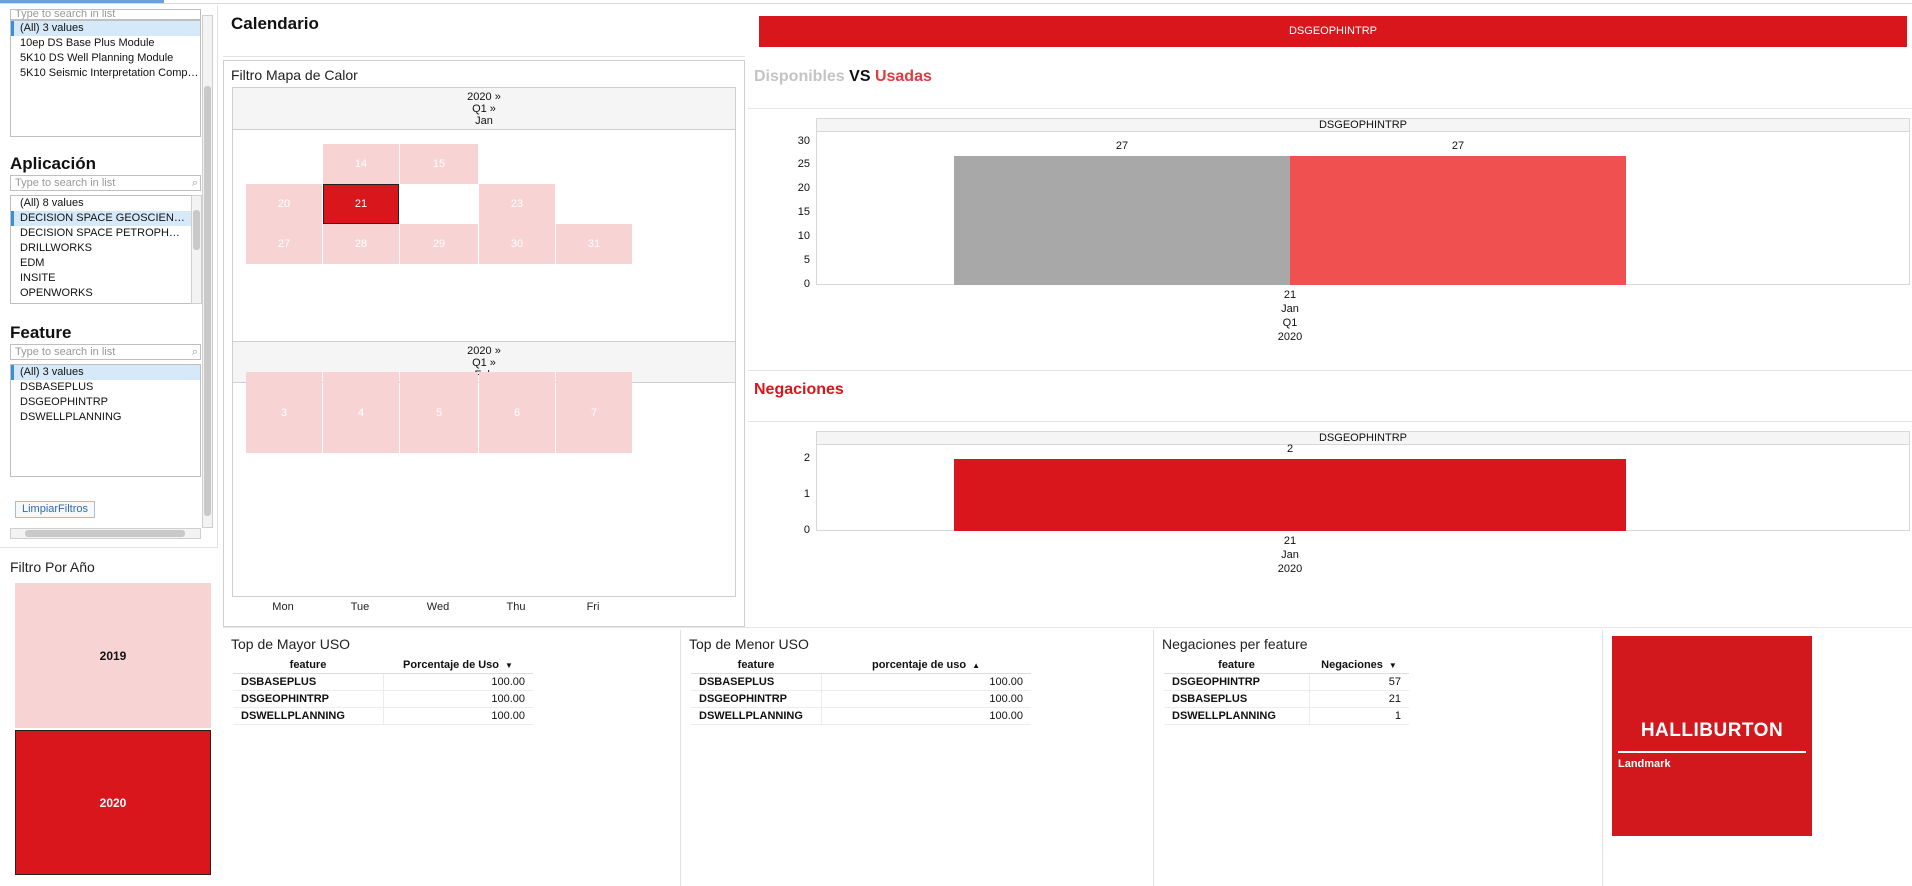 Image resolution: width=1912 pixels, height=886 pixels. I want to click on cell-value: 57, so click(1358, 682).